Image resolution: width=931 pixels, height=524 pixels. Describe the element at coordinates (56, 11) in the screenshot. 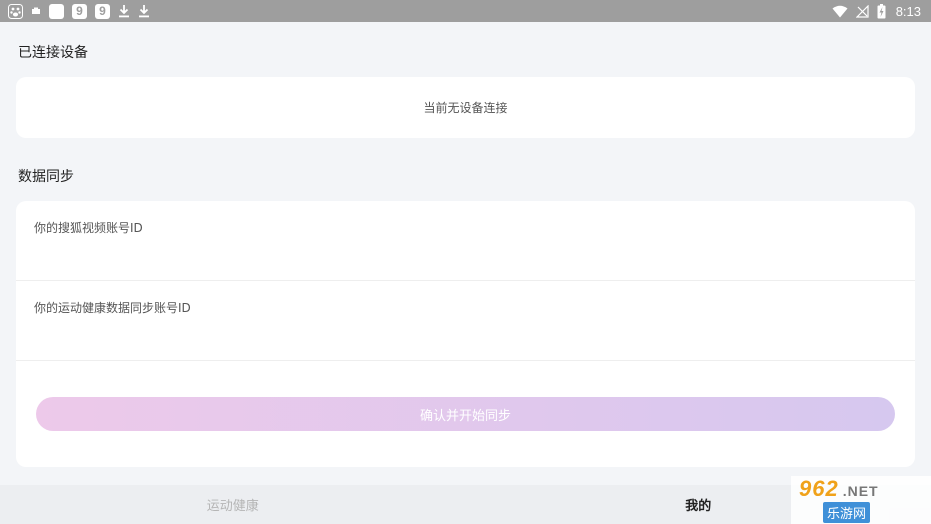

I see `square-app-icon` at that location.